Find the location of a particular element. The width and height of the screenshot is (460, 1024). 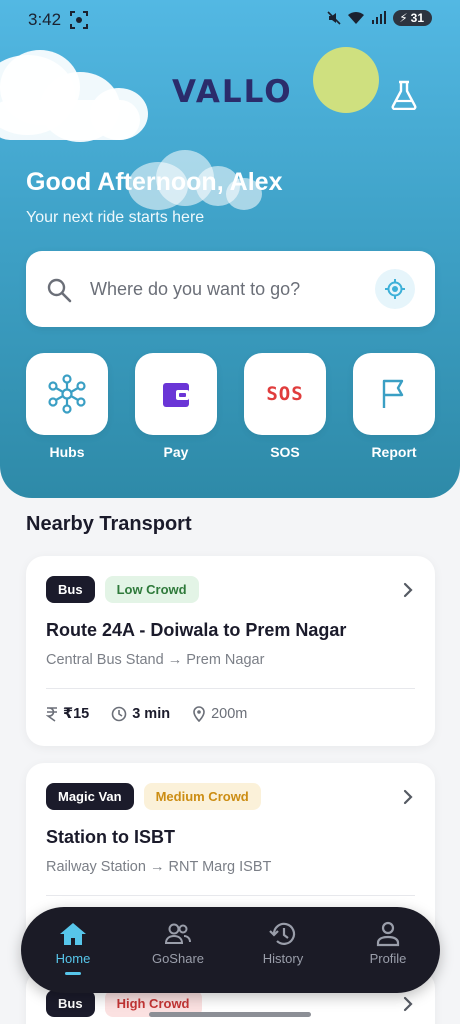

quick-action-pay is located at coordinates (176, 394).